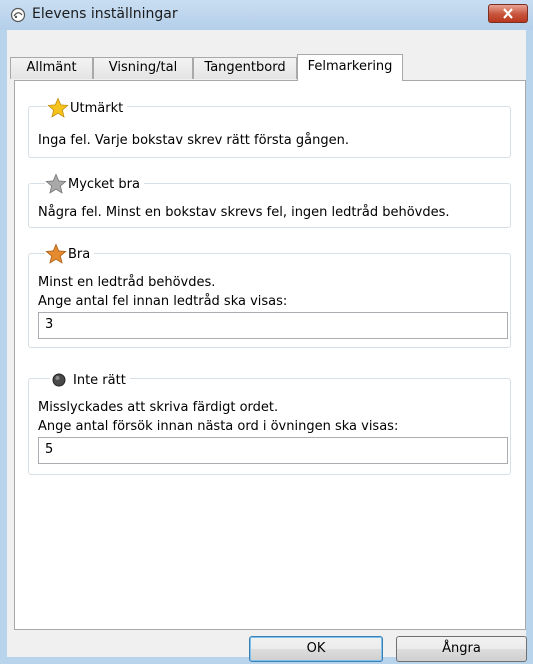 The height and width of the screenshot is (664, 533). What do you see at coordinates (56, 253) in the screenshot?
I see `bronze-star-icon` at bounding box center [56, 253].